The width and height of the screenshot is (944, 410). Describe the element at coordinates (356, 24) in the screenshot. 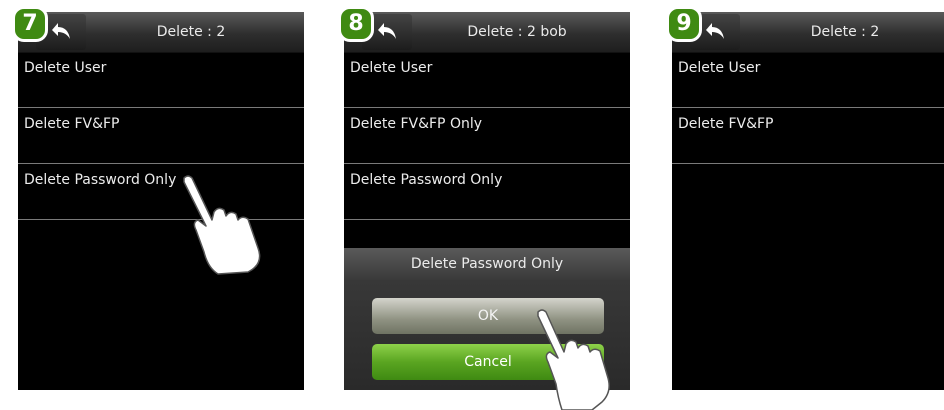

I see `step-badge: 8` at that location.